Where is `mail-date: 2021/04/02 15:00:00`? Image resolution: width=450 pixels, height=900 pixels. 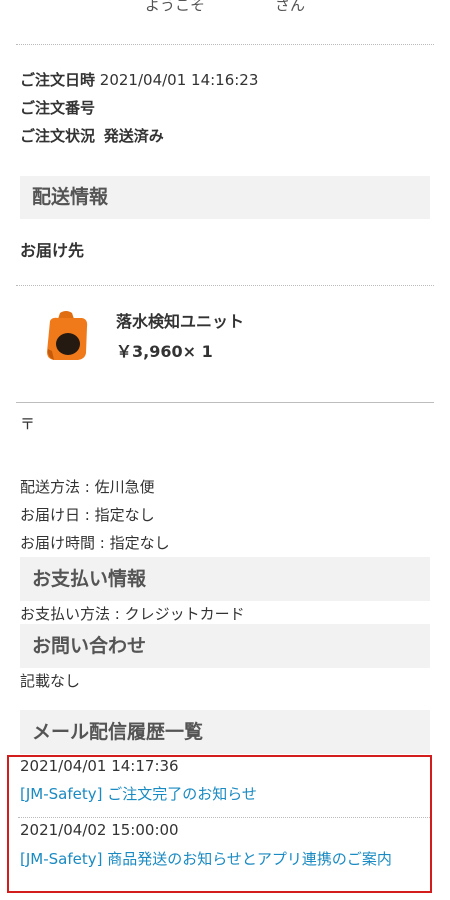 mail-date: 2021/04/02 15:00:00 is located at coordinates (99, 830).